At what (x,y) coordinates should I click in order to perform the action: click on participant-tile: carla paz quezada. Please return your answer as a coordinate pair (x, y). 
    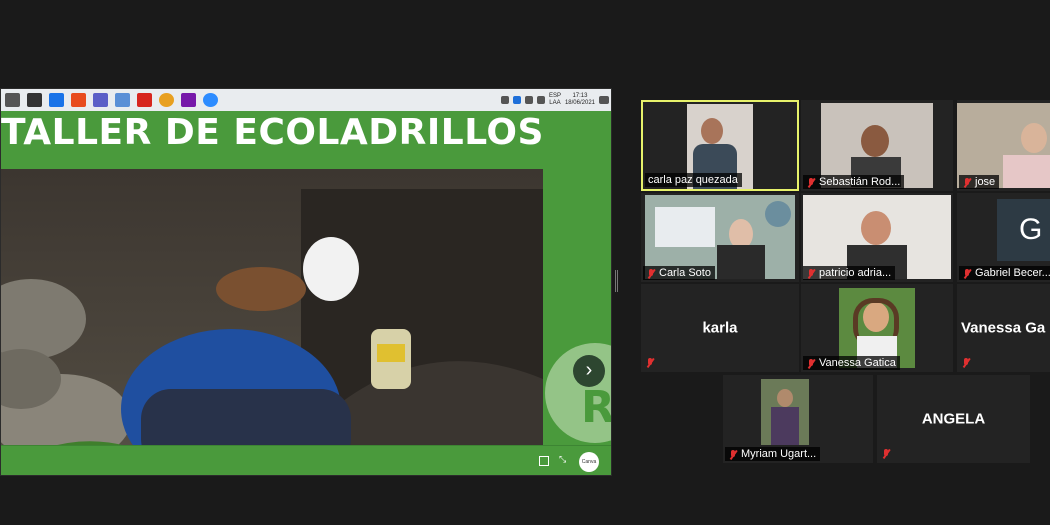
    Looking at the image, I should click on (720, 145).